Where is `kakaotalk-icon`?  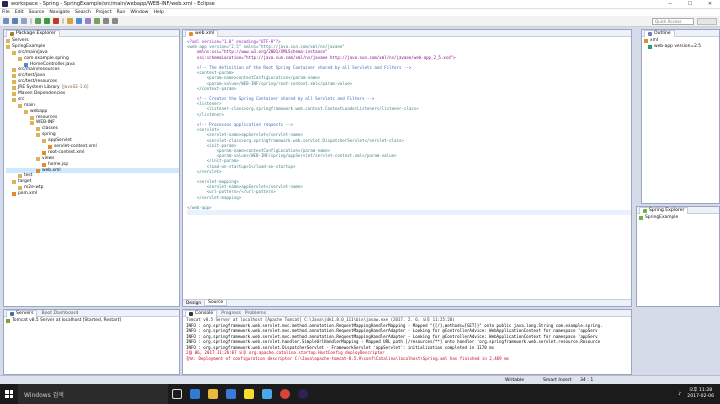 kakaotalk-icon is located at coordinates (249, 394).